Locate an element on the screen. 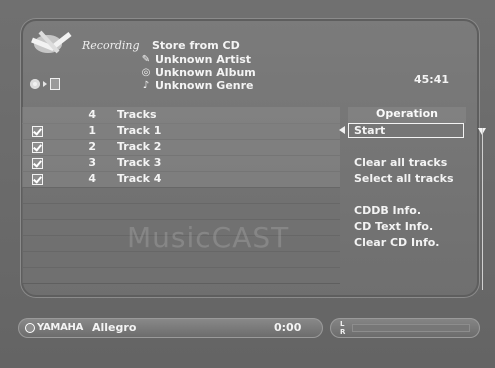 The width and height of the screenshot is (495, 368). disc-icon: ◎ is located at coordinates (146, 72).